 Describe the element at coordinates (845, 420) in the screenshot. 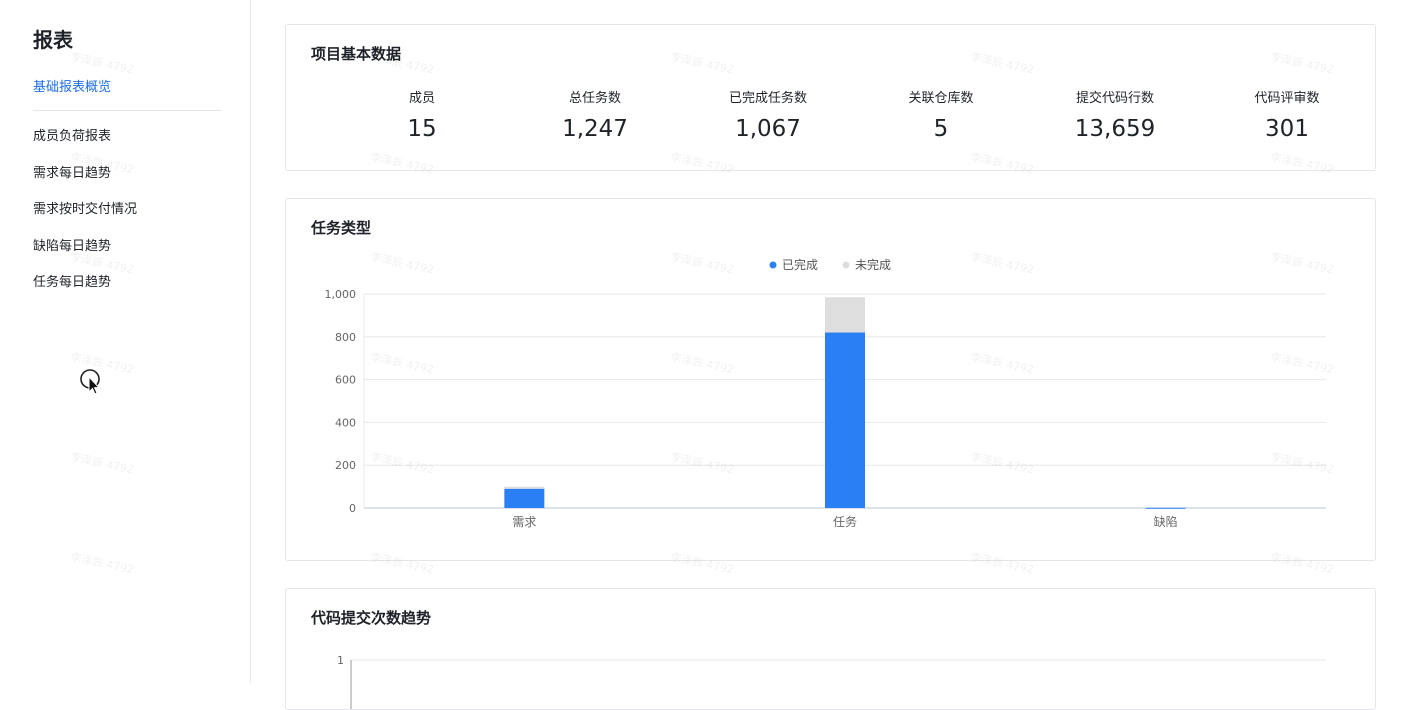

I see `bar-任务-已完成` at that location.